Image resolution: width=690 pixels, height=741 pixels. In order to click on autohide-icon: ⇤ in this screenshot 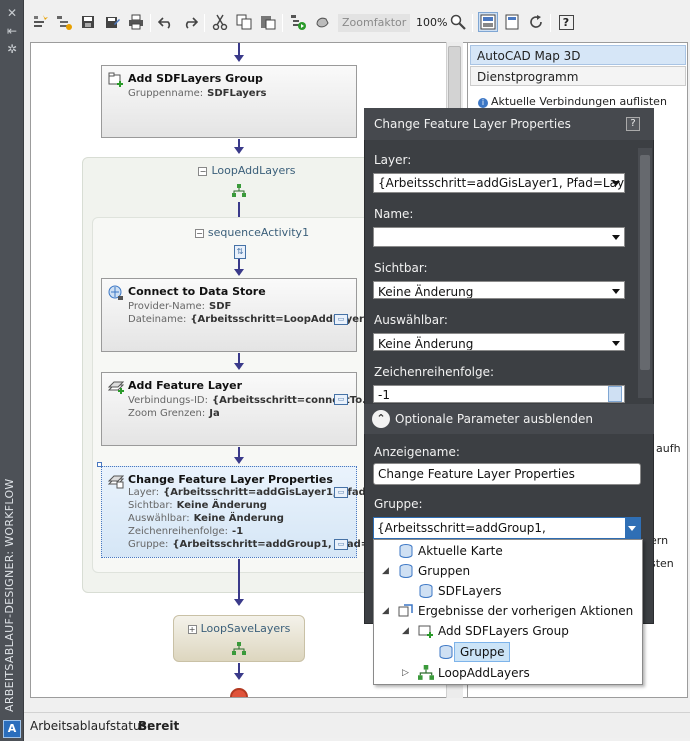, I will do `click(12, 31)`.